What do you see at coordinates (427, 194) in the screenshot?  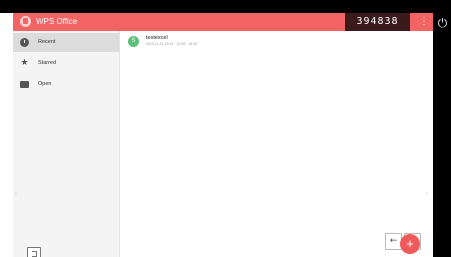 I see `scroll-hint-right: ‹` at bounding box center [427, 194].